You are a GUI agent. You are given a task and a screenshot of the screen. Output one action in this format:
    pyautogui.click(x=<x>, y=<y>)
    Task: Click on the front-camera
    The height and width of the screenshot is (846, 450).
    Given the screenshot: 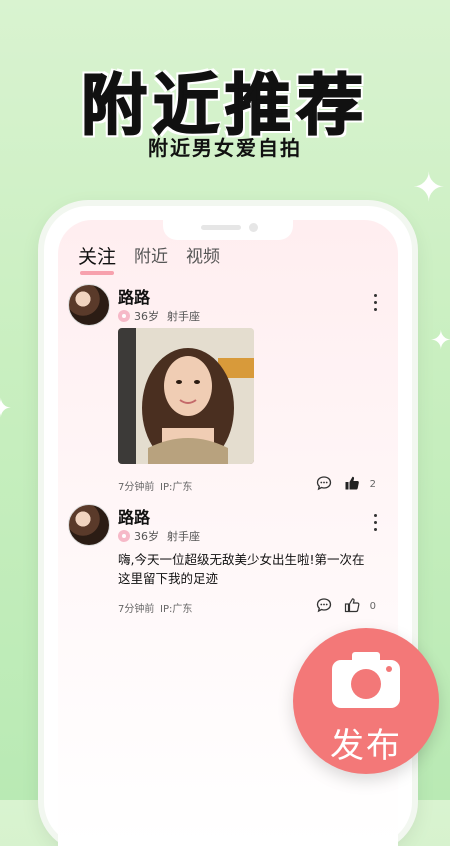 What is the action you would take?
    pyautogui.click(x=253, y=227)
    